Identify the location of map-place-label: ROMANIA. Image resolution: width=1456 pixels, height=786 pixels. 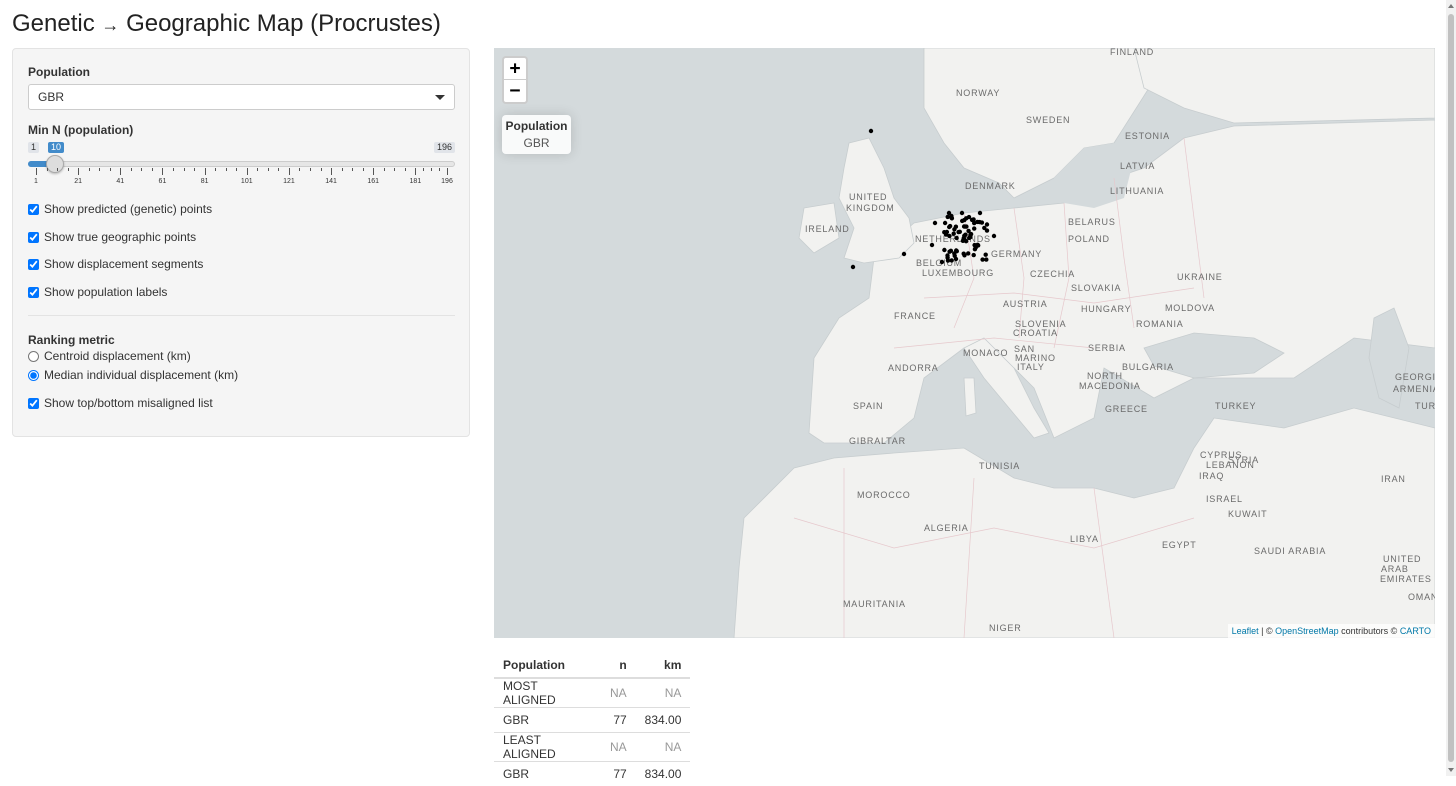
(1160, 324).